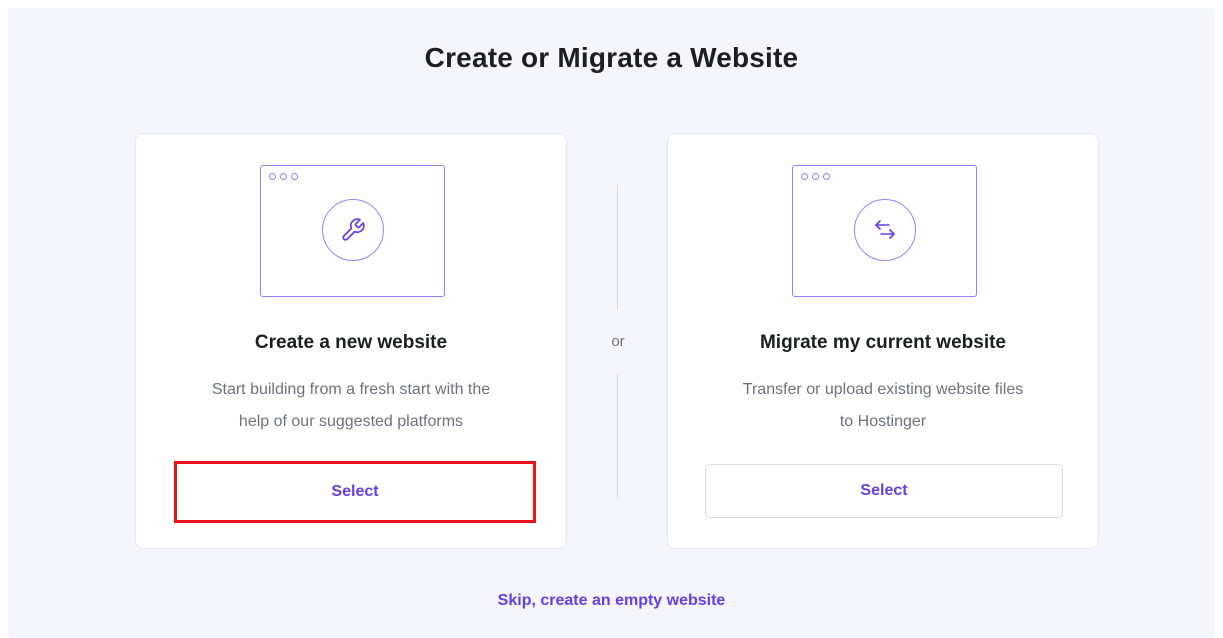 This screenshot has height=638, width=1223. I want to click on migrate-website-select-button: Select, so click(884, 491).